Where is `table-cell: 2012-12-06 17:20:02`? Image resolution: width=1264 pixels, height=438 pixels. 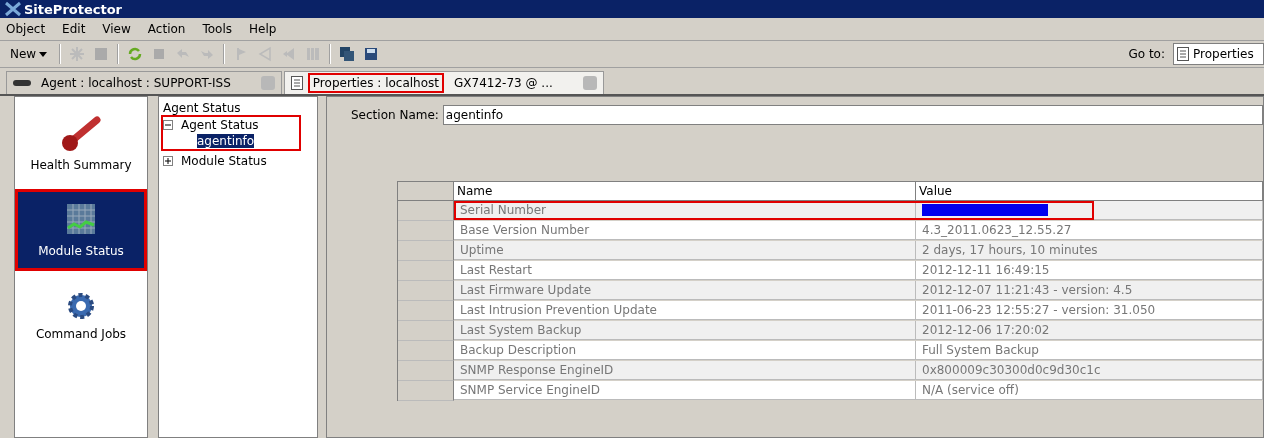
table-cell: 2012-12-06 17:20:02 is located at coordinates (1089, 330).